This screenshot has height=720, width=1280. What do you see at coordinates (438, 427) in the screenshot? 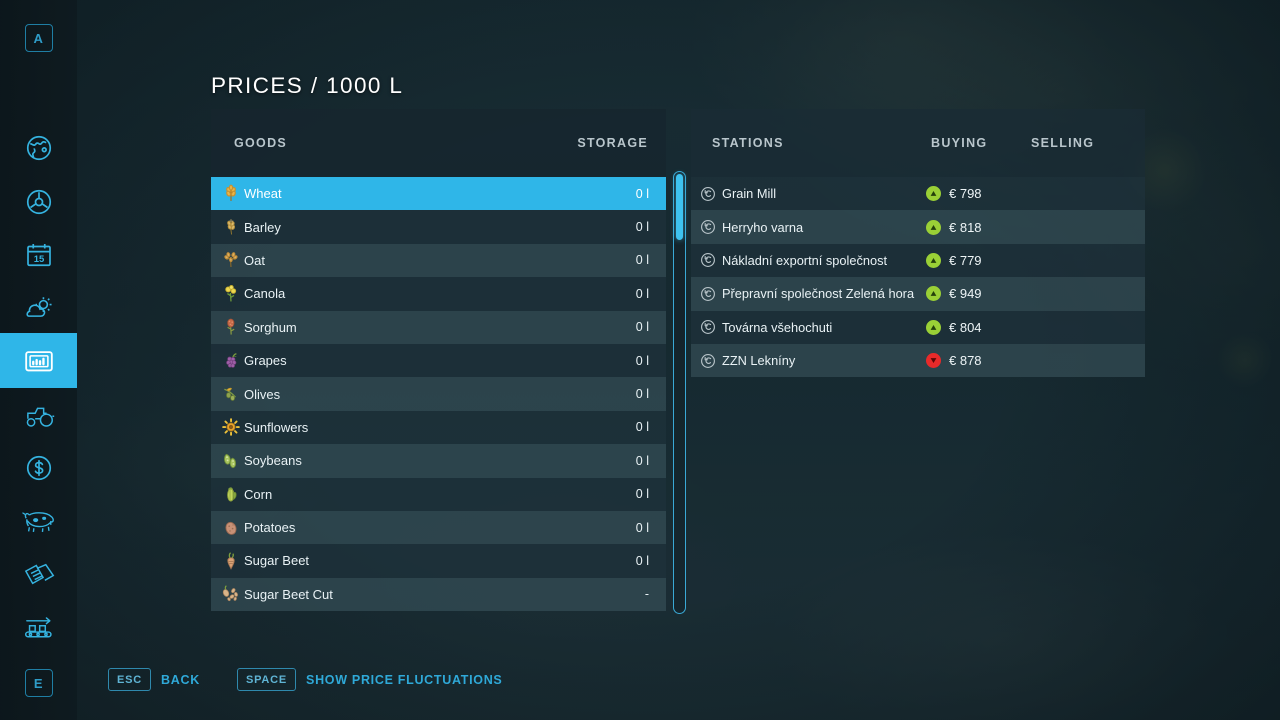
I see `goods-row: Sunflowers 0 l` at bounding box center [438, 427].